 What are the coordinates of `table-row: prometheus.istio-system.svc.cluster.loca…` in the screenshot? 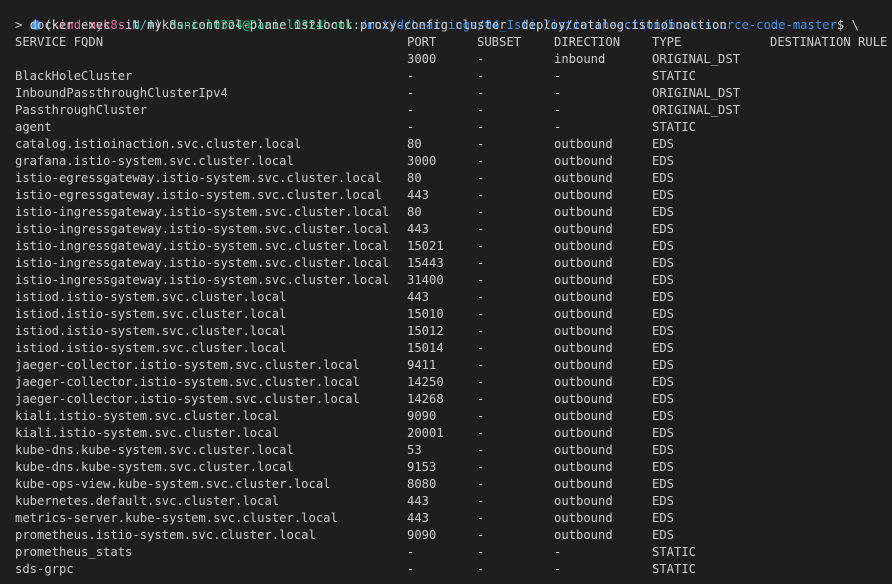 It's located at (453, 535).